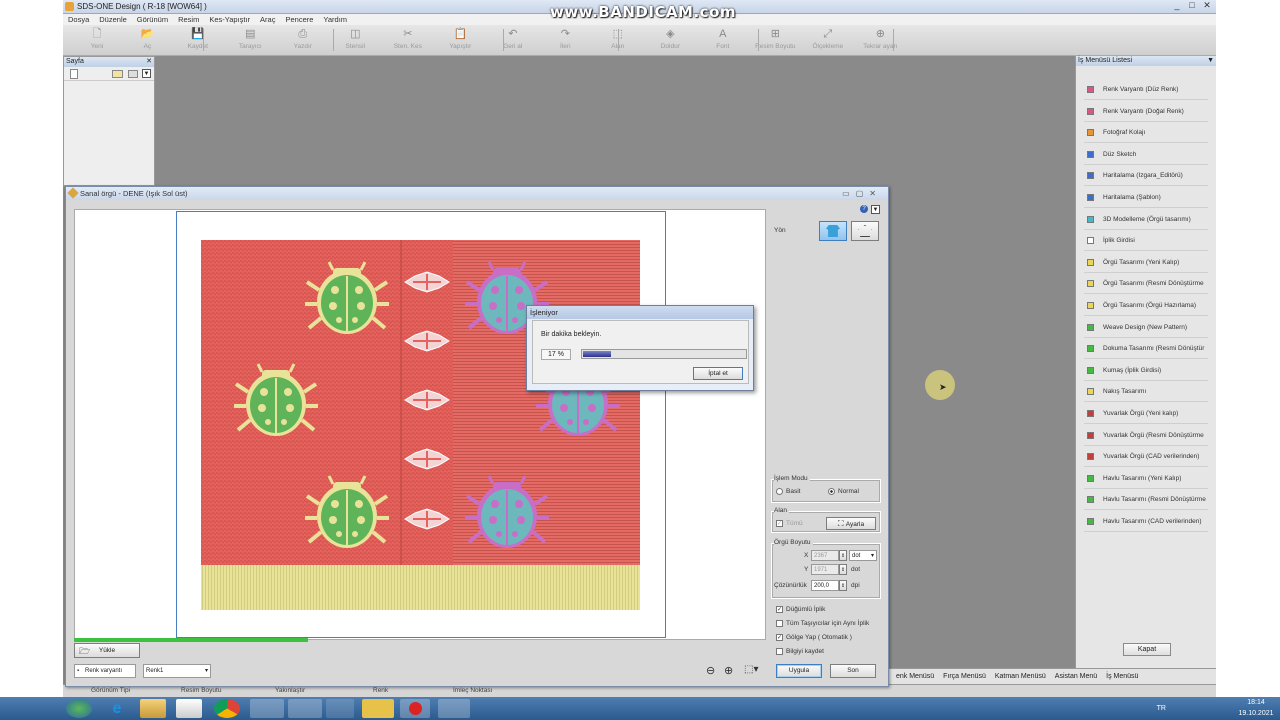 The height and width of the screenshot is (720, 1280). What do you see at coordinates (1146, 241) in the screenshot?
I see `job-menu-item: İplik Girdisi` at bounding box center [1146, 241].